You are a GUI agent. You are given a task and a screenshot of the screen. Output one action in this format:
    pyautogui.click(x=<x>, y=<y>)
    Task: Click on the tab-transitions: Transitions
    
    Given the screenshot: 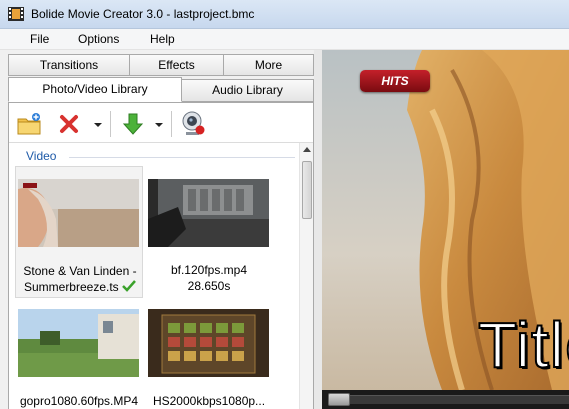 What is the action you would take?
    pyautogui.click(x=69, y=65)
    